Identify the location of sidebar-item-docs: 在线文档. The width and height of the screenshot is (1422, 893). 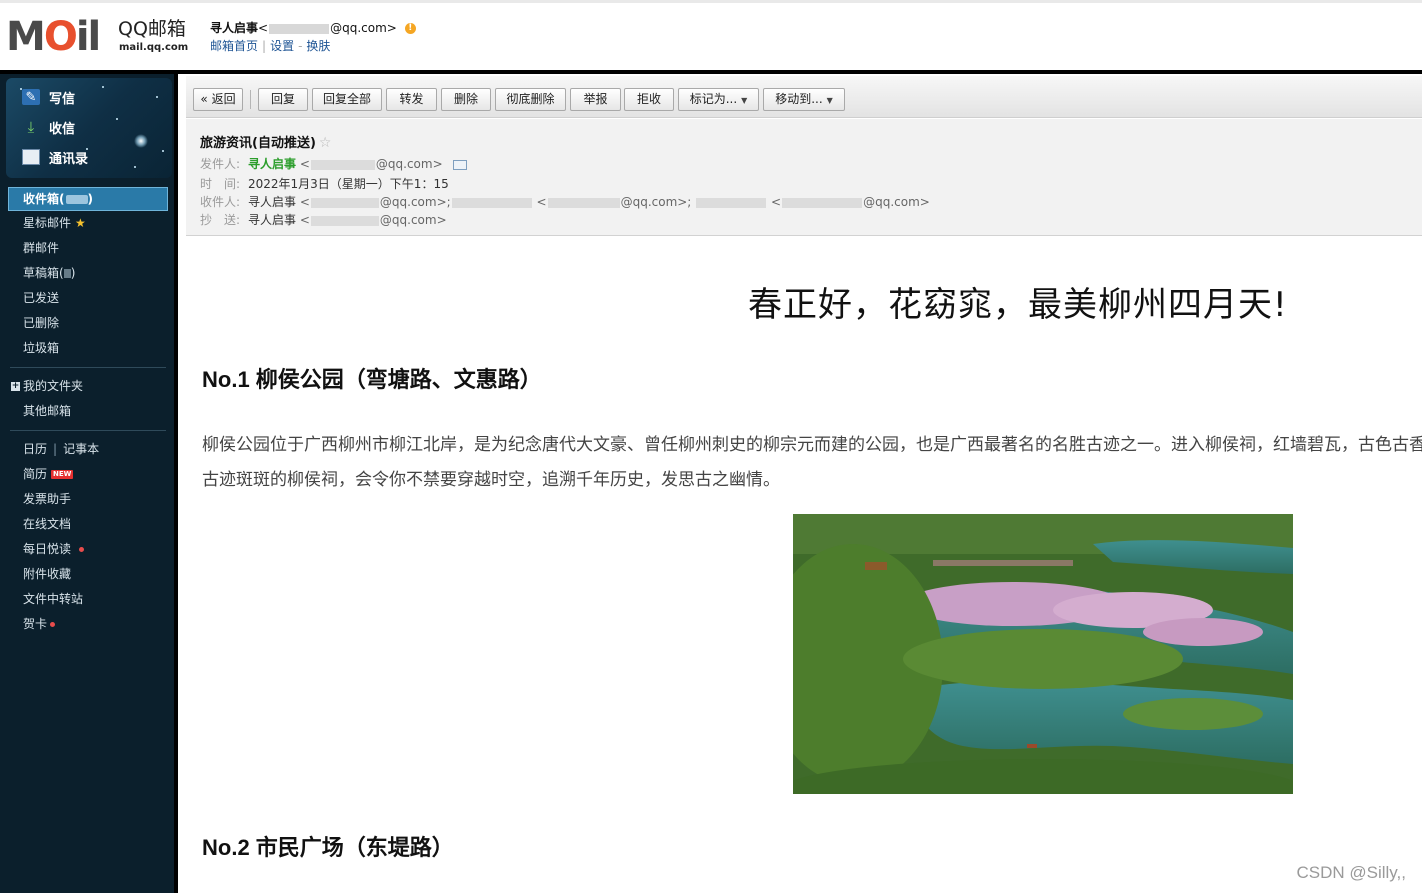
(89, 524).